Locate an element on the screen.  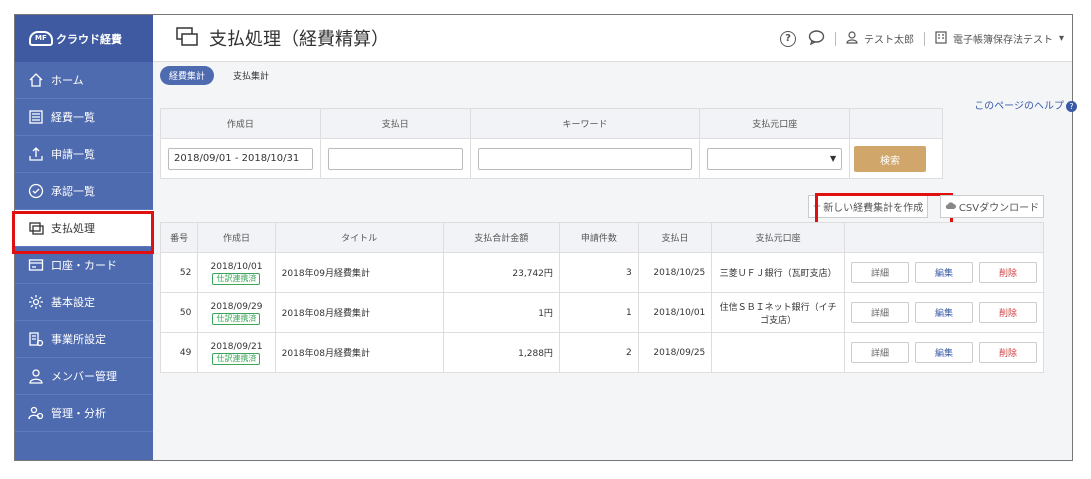
row-number: 50 is located at coordinates (179, 312).